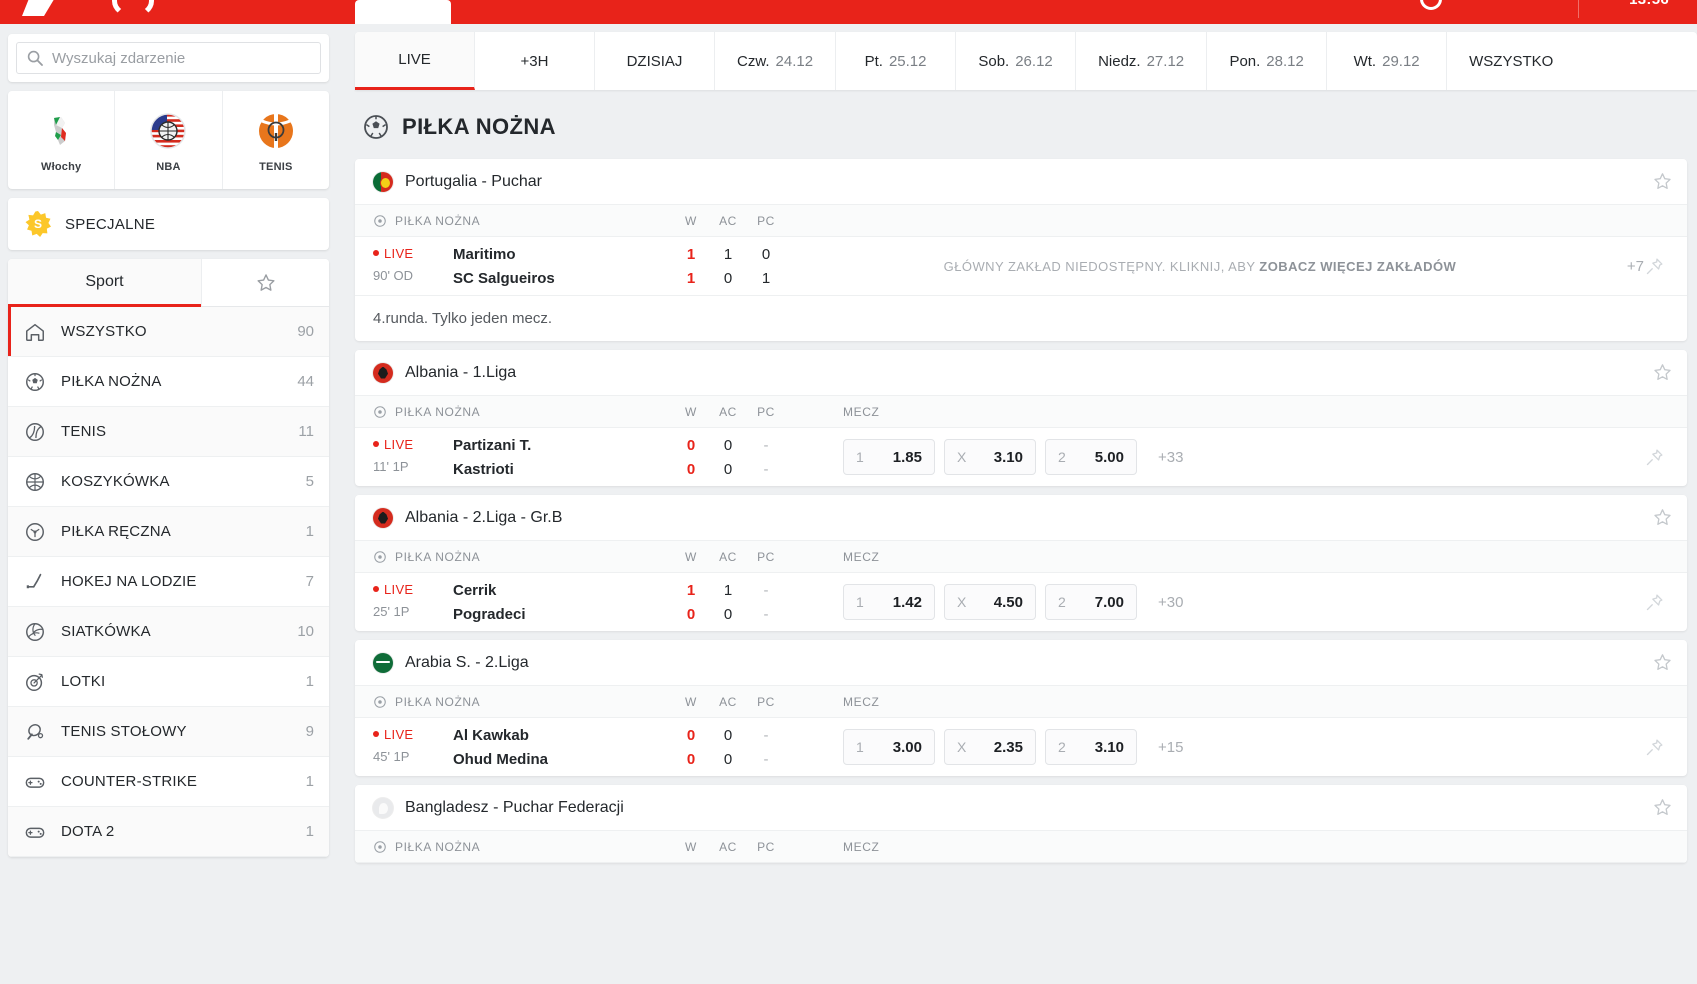 The width and height of the screenshot is (1697, 984). I want to click on league-header: Arabia S. - 2.Liga, so click(1021, 662).